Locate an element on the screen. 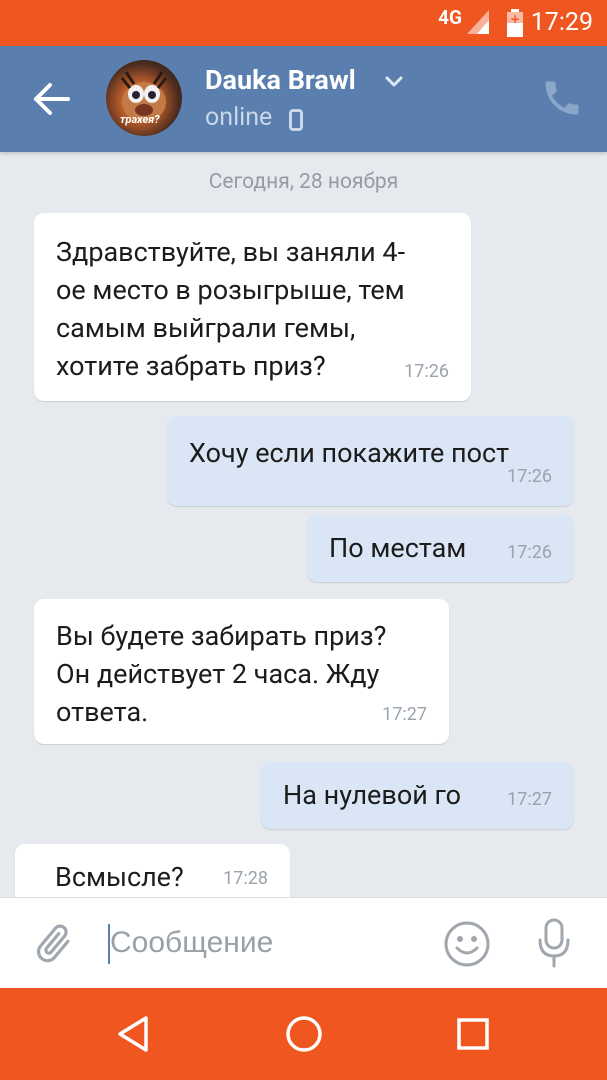  nav-recent-apps-button is located at coordinates (473, 1034).